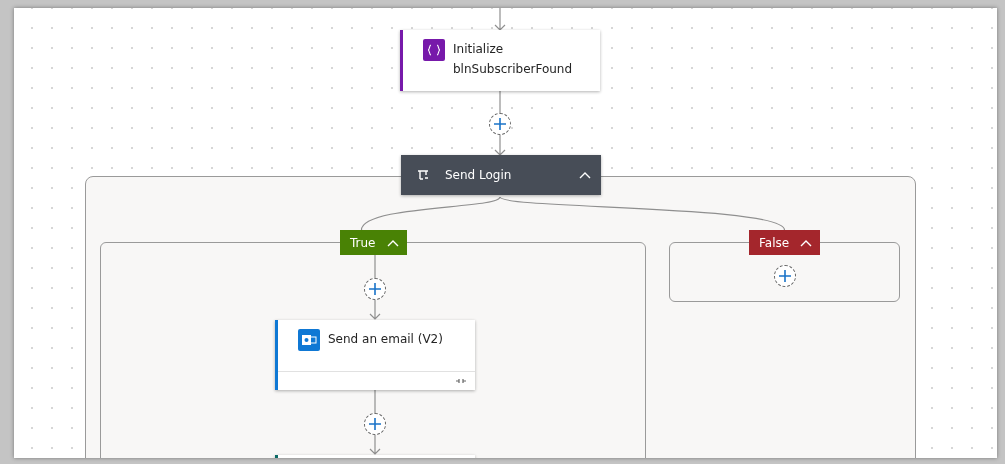 The height and width of the screenshot is (464, 1005). Describe the element at coordinates (500, 60) in the screenshot. I see `action-card: Initialize blnSubscriberFound` at that location.